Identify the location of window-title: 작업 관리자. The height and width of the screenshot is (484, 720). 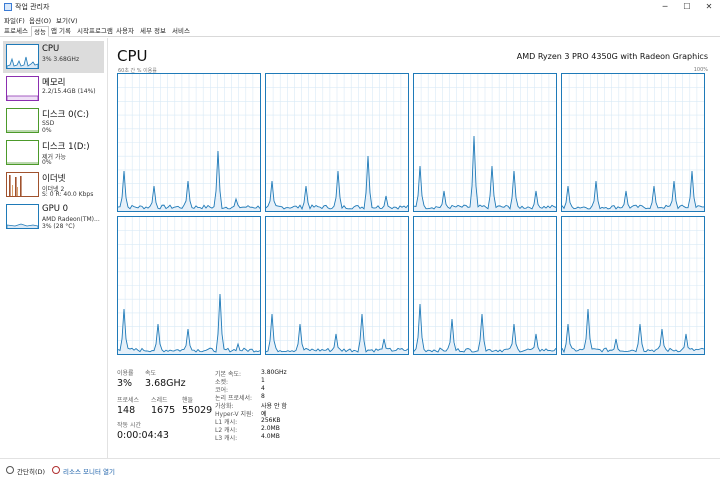
(32, 7).